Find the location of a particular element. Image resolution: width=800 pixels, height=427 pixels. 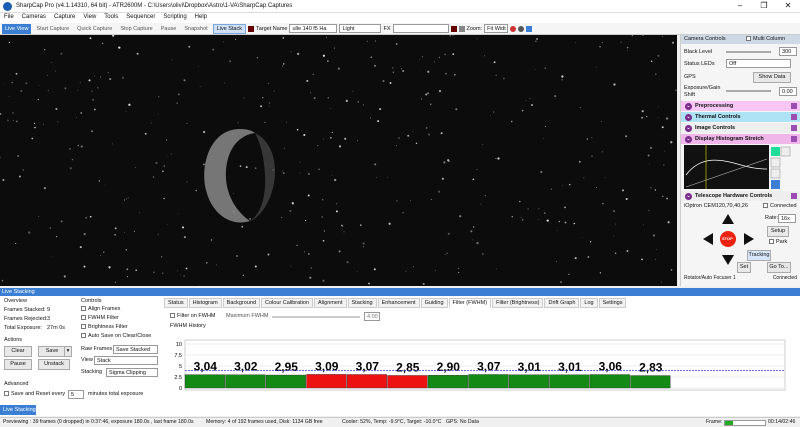

menu-scripting: Scripting is located at coordinates (174, 17).